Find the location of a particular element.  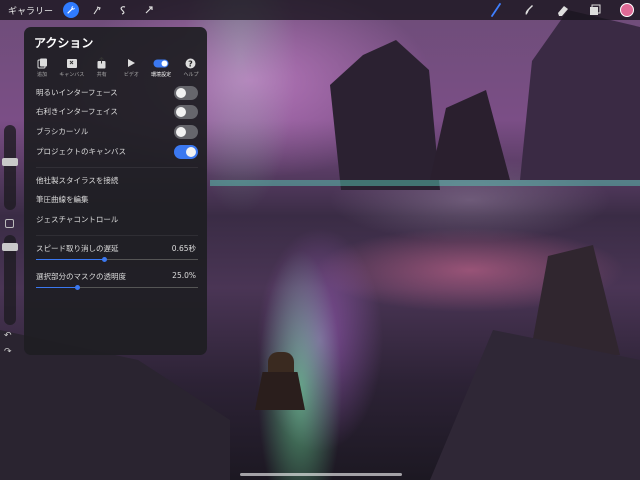

top-toolbar: ギャラリー is located at coordinates (320, 10).